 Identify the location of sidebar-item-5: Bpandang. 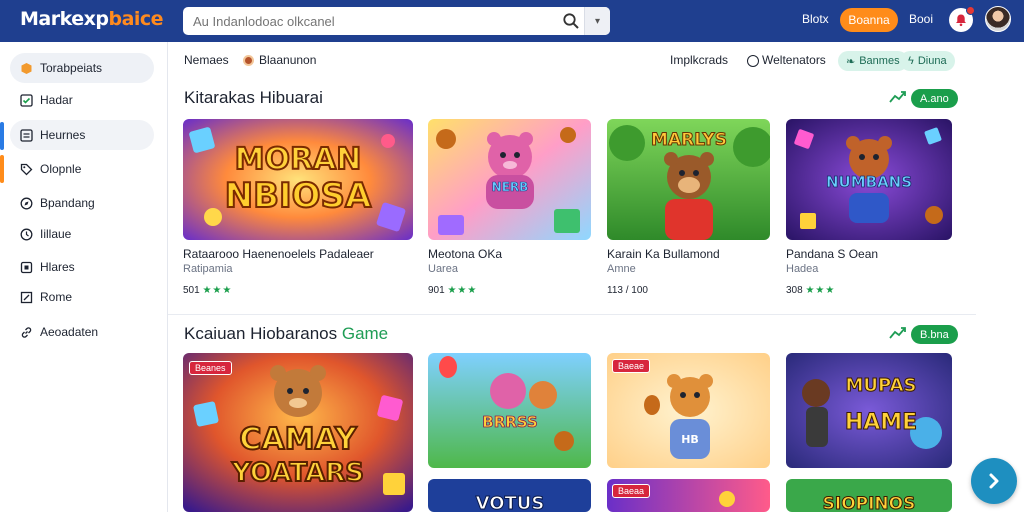
(82, 203).